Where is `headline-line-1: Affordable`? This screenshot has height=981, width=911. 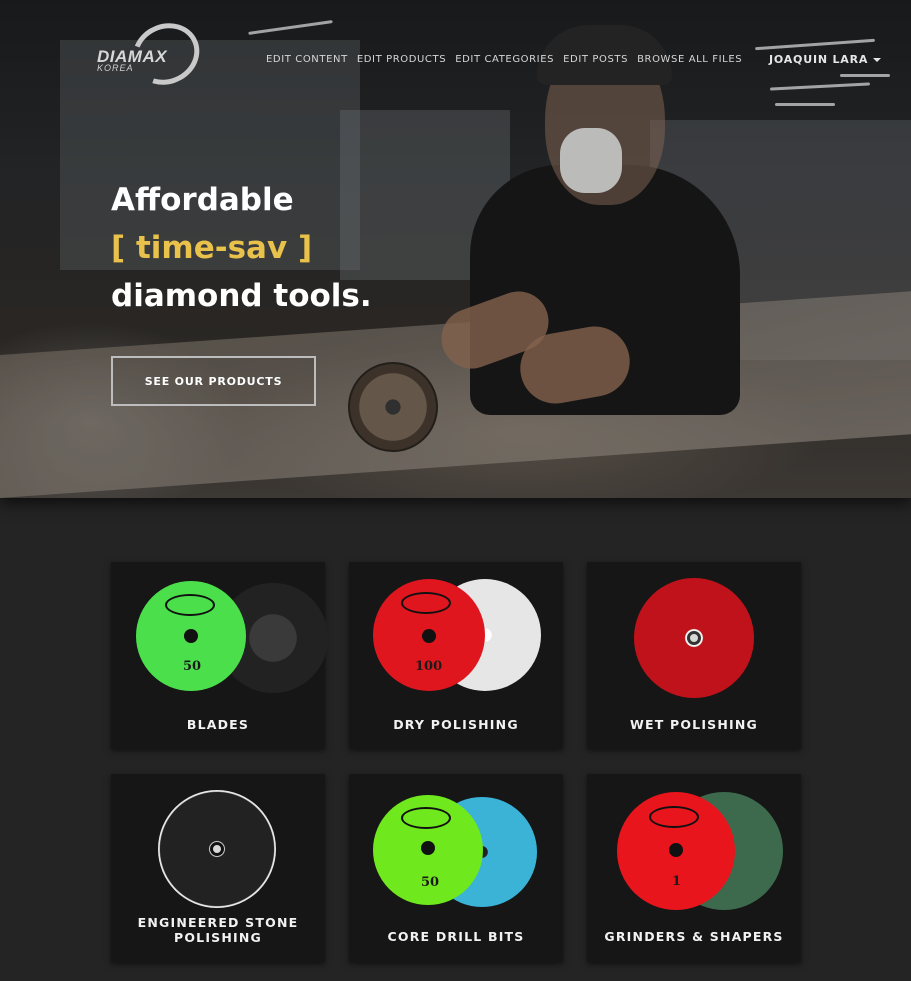 headline-line-1: Affordable is located at coordinates (202, 200).